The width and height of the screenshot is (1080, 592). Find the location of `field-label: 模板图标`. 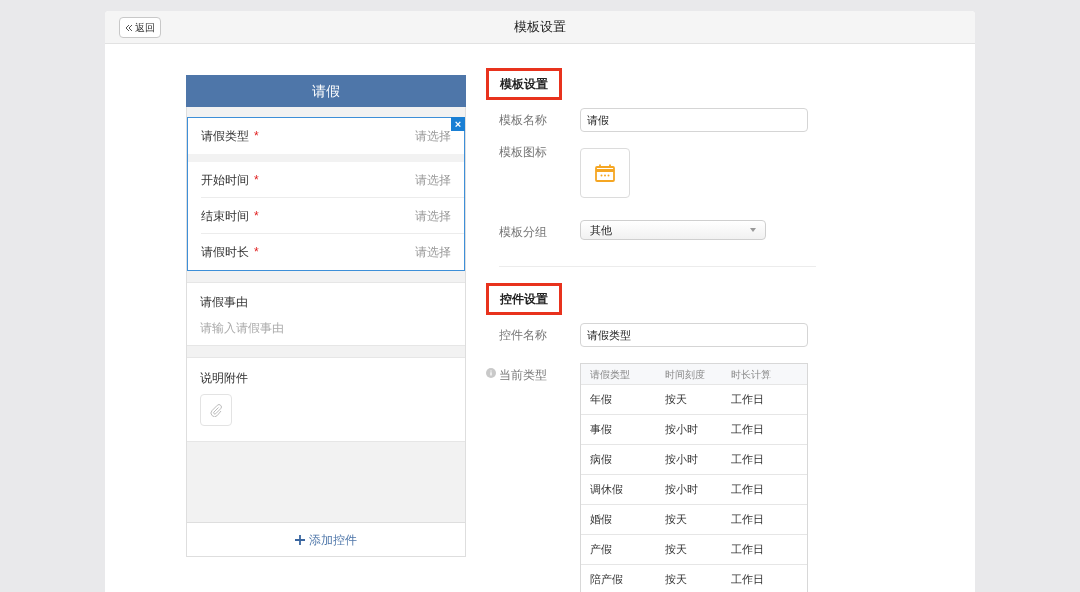

field-label: 模板图标 is located at coordinates (523, 152).